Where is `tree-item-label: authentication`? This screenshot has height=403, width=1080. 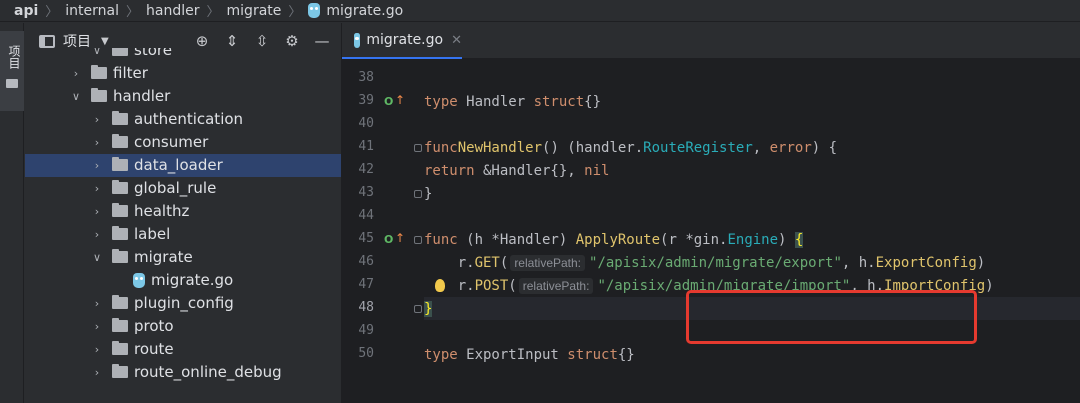 tree-item-label: authentication is located at coordinates (189, 119).